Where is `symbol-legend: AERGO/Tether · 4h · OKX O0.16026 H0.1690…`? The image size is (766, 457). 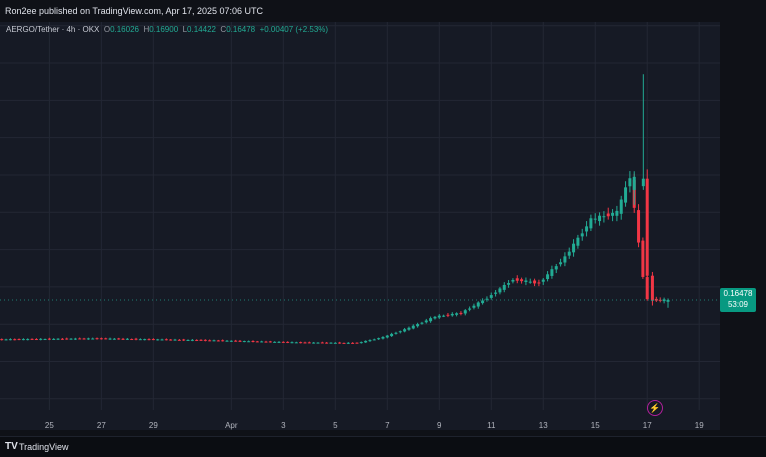
symbol-legend: AERGO/Tether · 4h · OKX O0.16026 H0.1690… is located at coordinates (167, 29).